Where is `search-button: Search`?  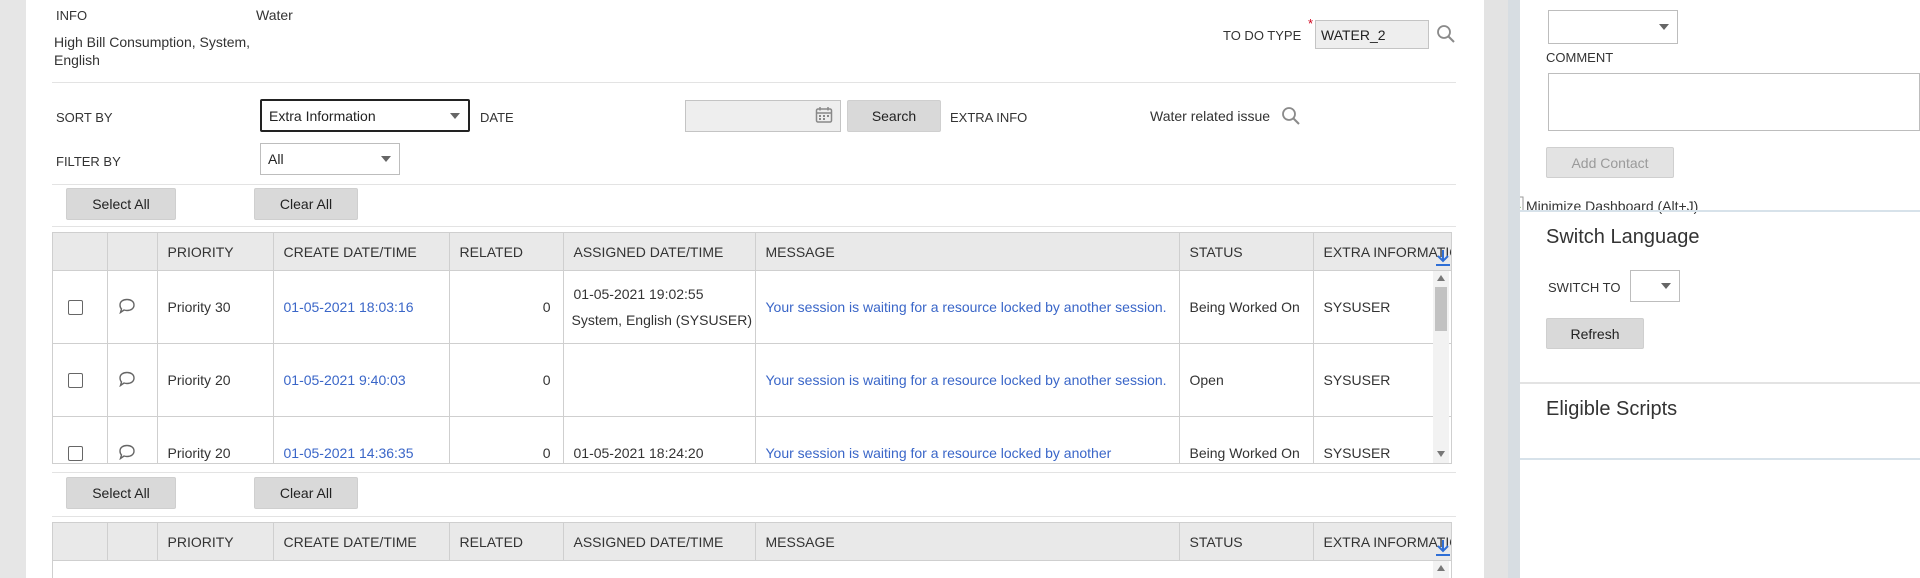 search-button: Search is located at coordinates (894, 116).